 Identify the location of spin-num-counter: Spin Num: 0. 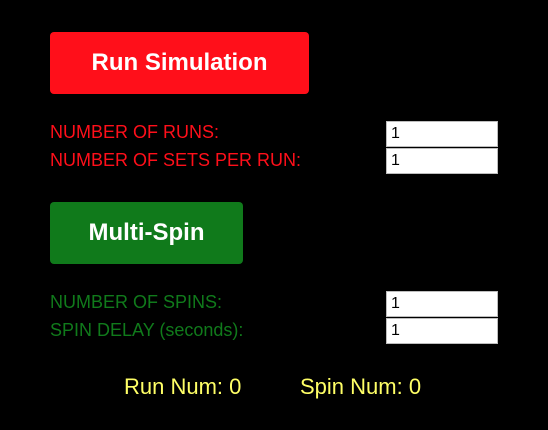
(361, 386).